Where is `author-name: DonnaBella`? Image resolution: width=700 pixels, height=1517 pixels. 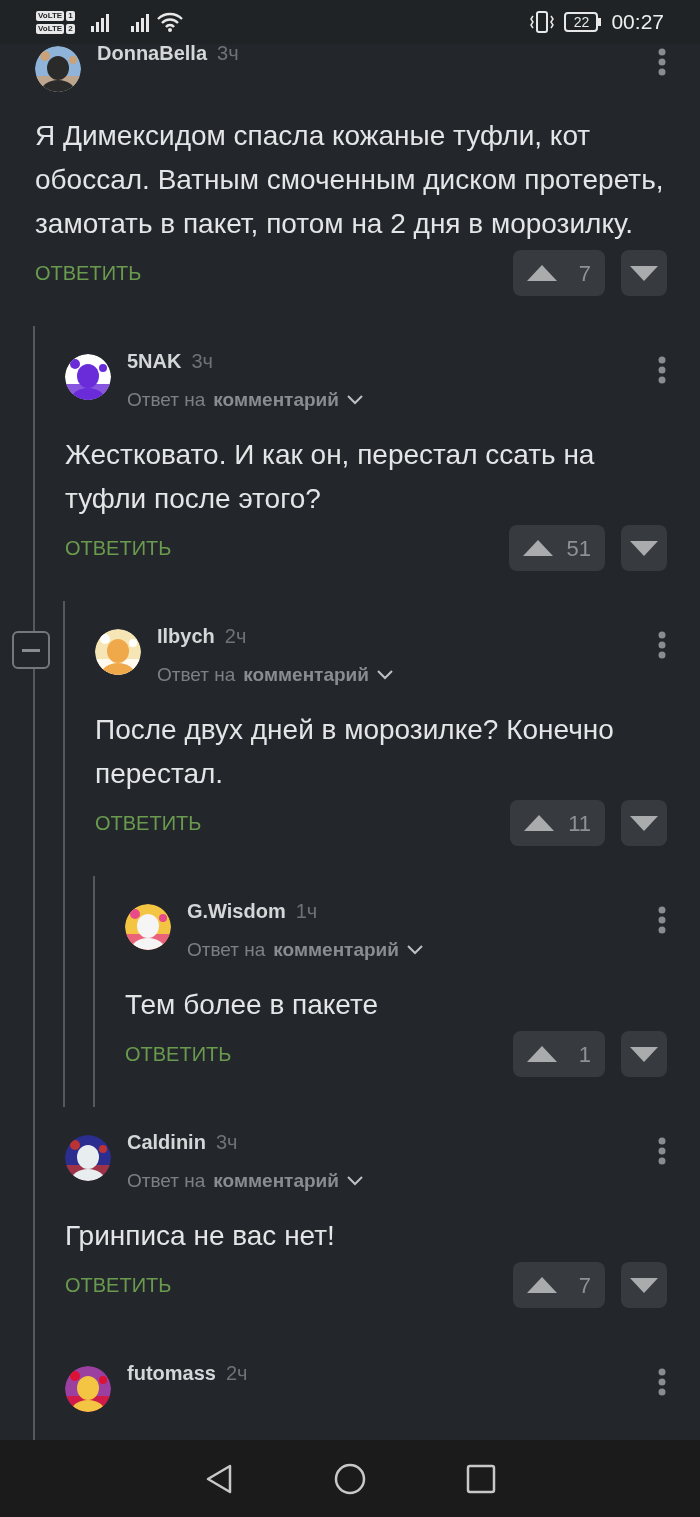
author-name: DonnaBella is located at coordinates (152, 55).